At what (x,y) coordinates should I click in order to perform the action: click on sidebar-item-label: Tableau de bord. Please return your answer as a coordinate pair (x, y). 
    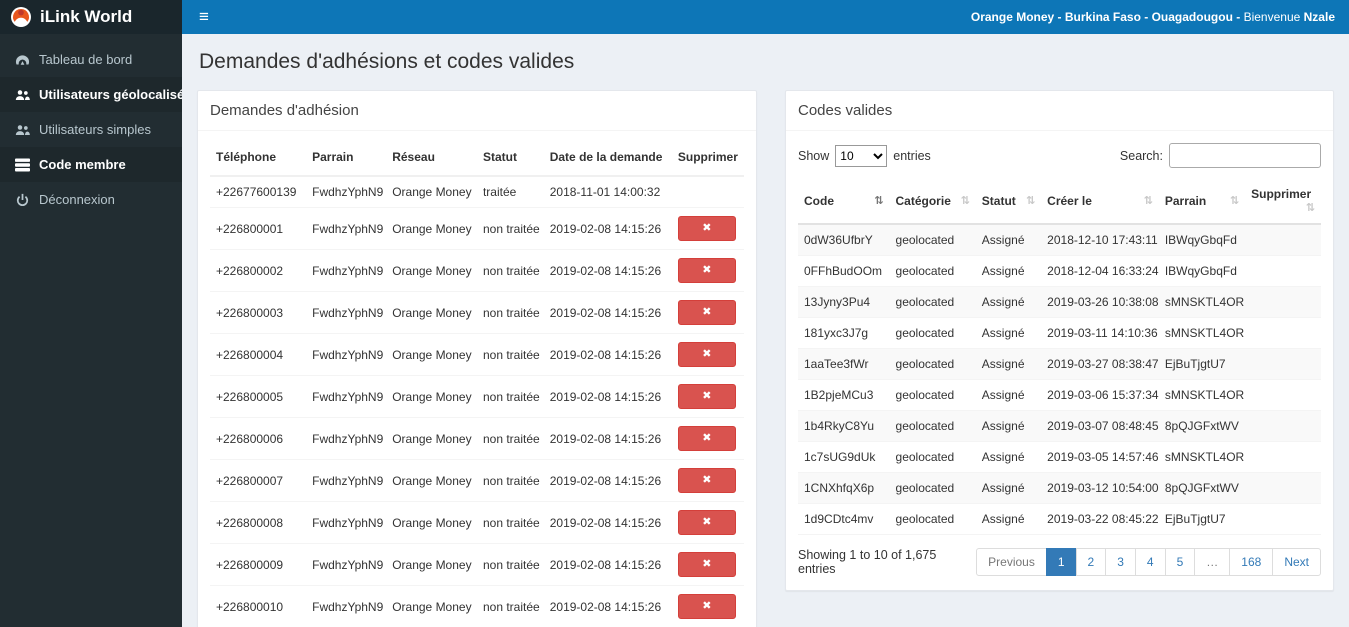
    Looking at the image, I should click on (86, 59).